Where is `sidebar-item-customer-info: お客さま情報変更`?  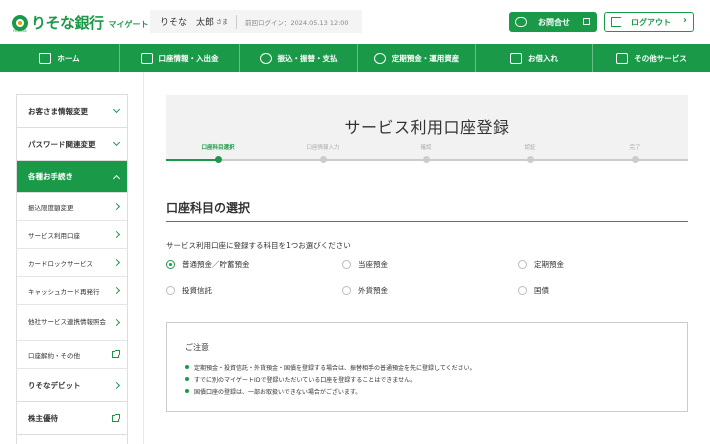 sidebar-item-customer-info: お客さま情報変更 is located at coordinates (72, 111).